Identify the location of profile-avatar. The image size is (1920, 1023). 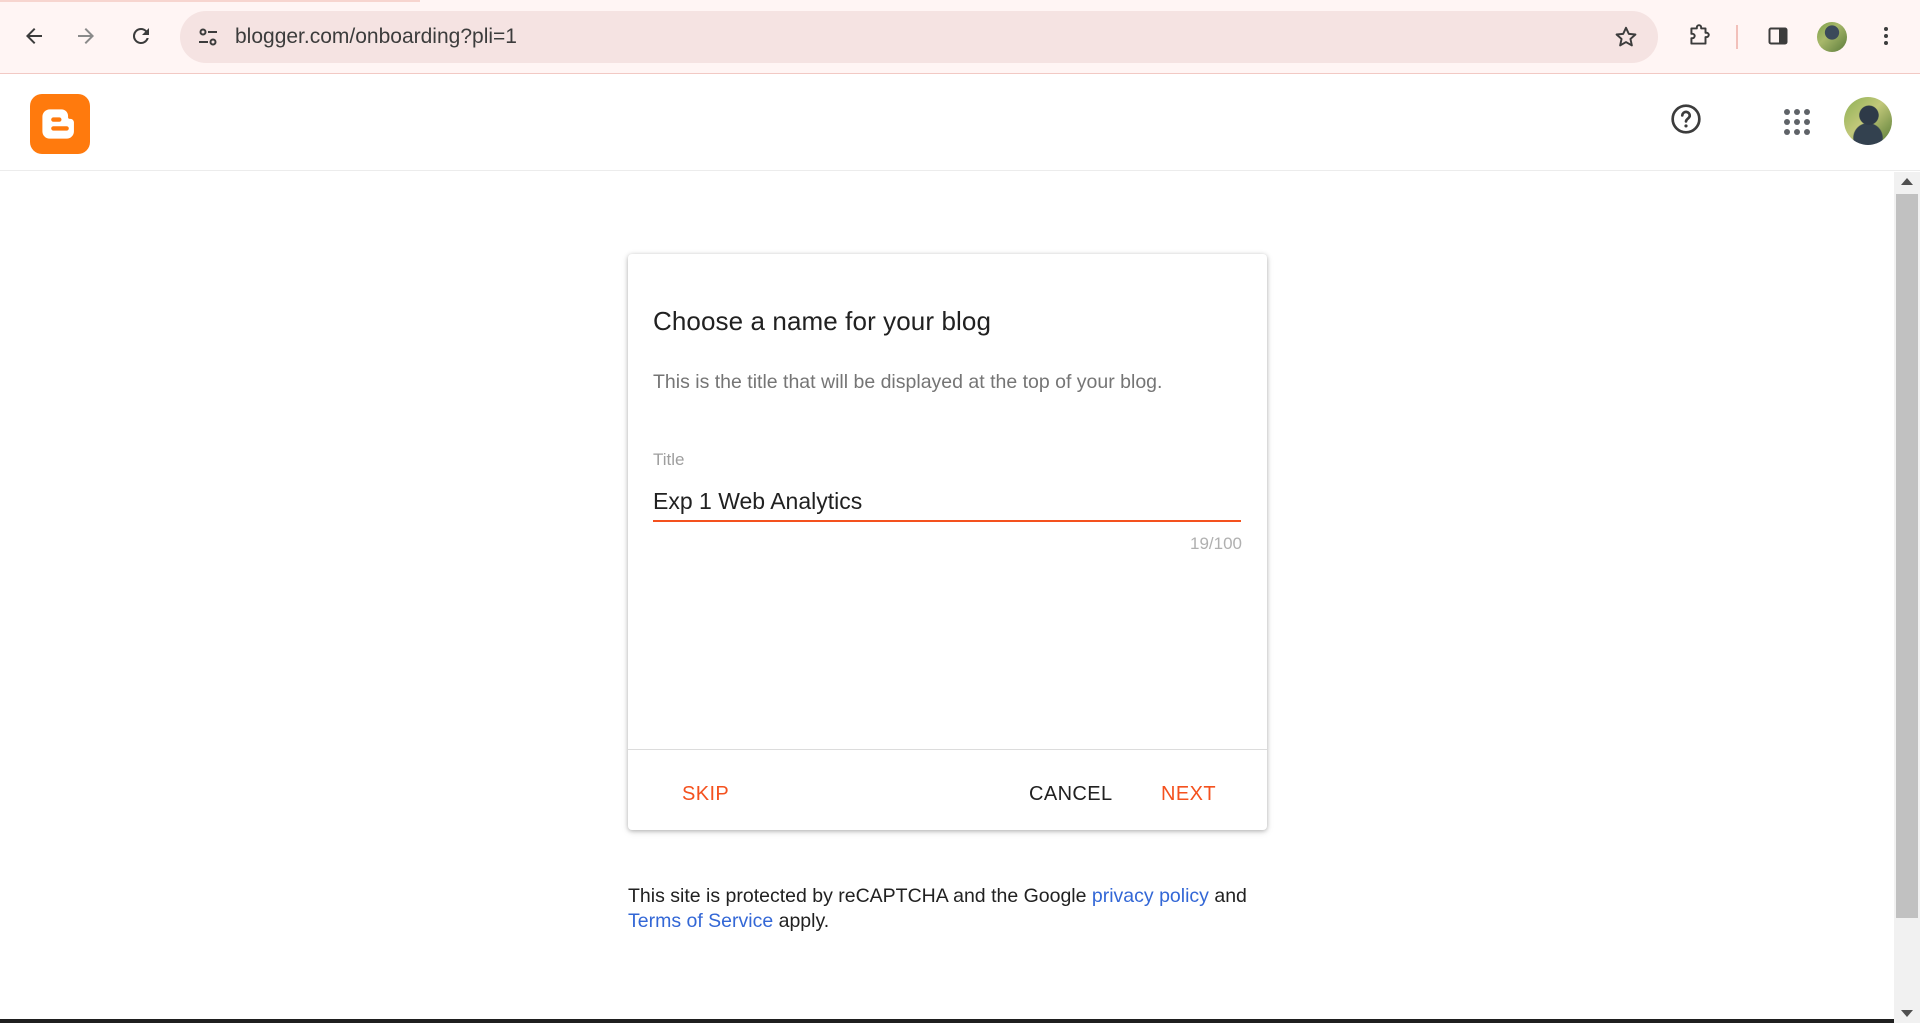
(1832, 37).